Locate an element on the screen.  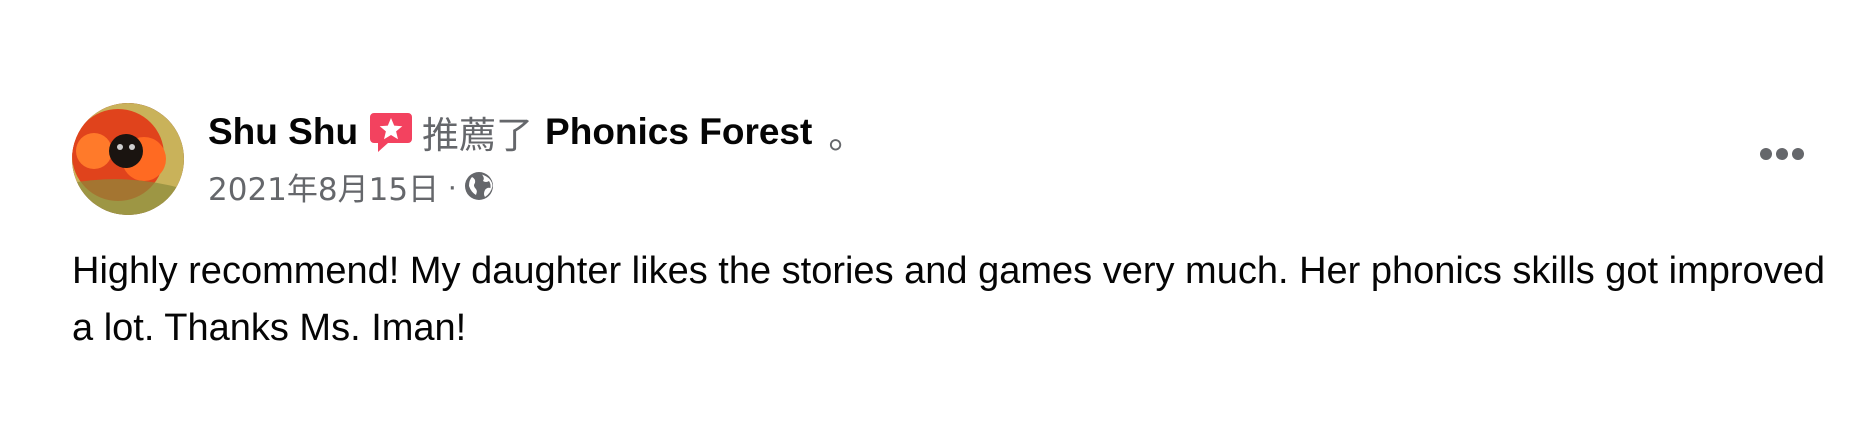
post-meta: 2021年8月15日 · is located at coordinates (351, 186).